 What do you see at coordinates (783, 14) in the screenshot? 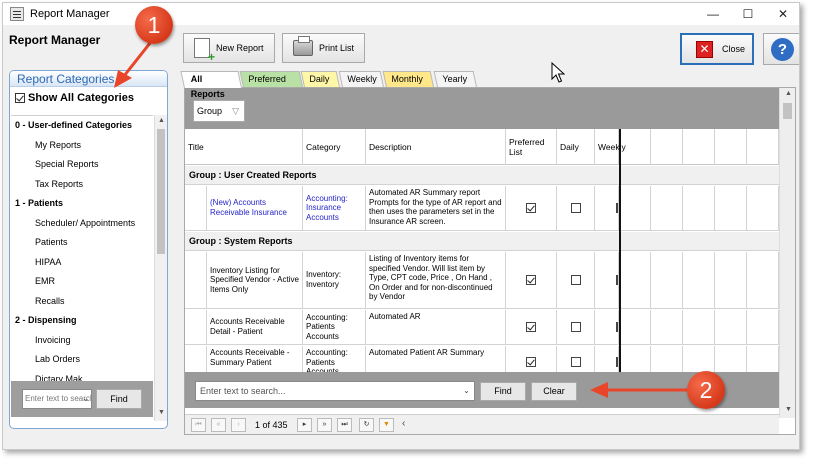
I see `window-close-button: ✕` at bounding box center [783, 14].